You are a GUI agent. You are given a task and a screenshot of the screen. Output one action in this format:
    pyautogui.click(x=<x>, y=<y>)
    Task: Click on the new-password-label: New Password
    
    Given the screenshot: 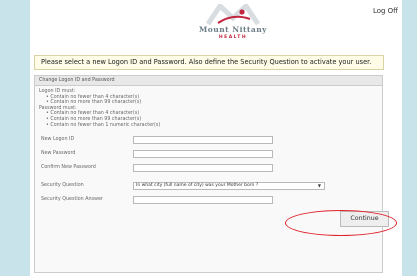 What is the action you would take?
    pyautogui.click(x=58, y=153)
    